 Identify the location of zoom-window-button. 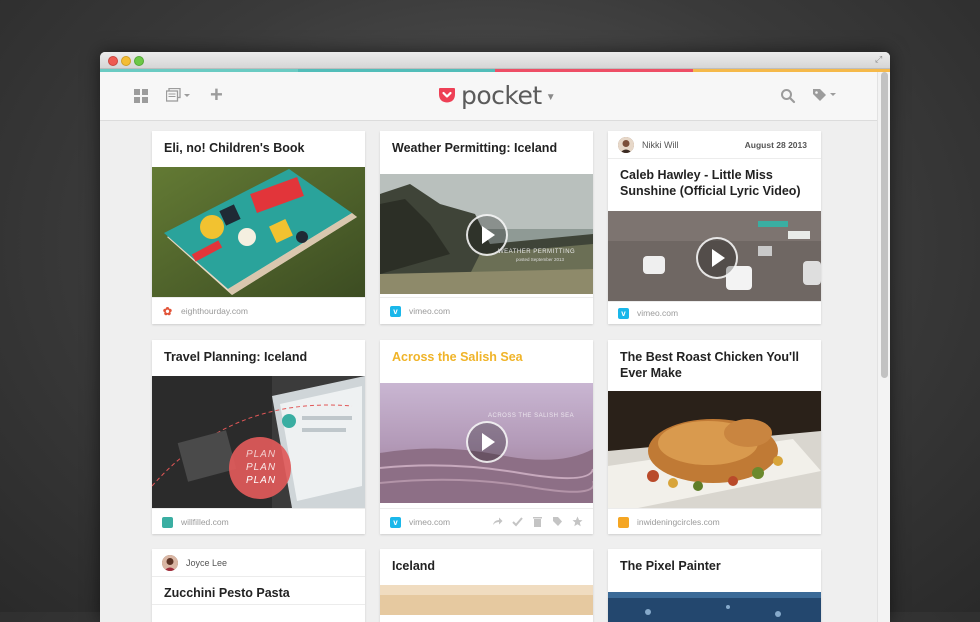
(139, 61).